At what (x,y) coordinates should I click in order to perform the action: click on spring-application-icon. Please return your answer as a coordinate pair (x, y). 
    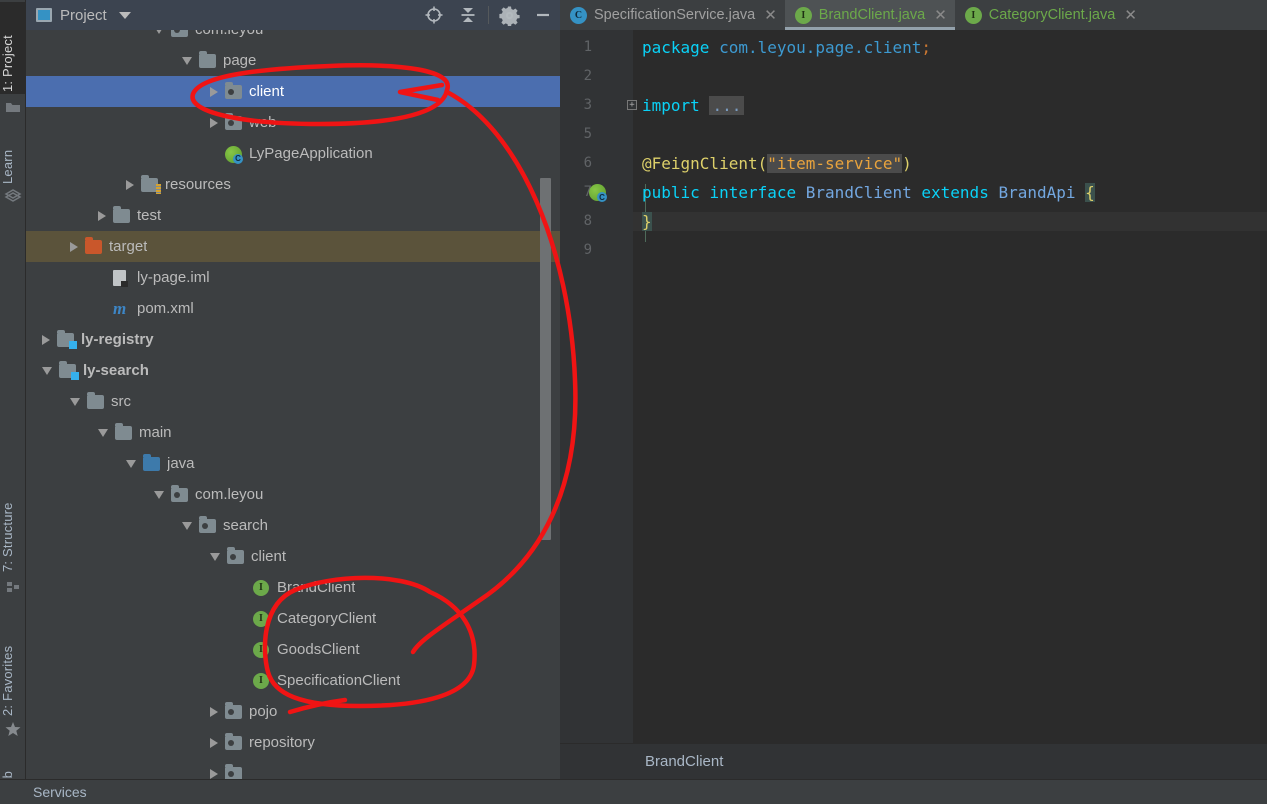
    Looking at the image, I should click on (234, 154).